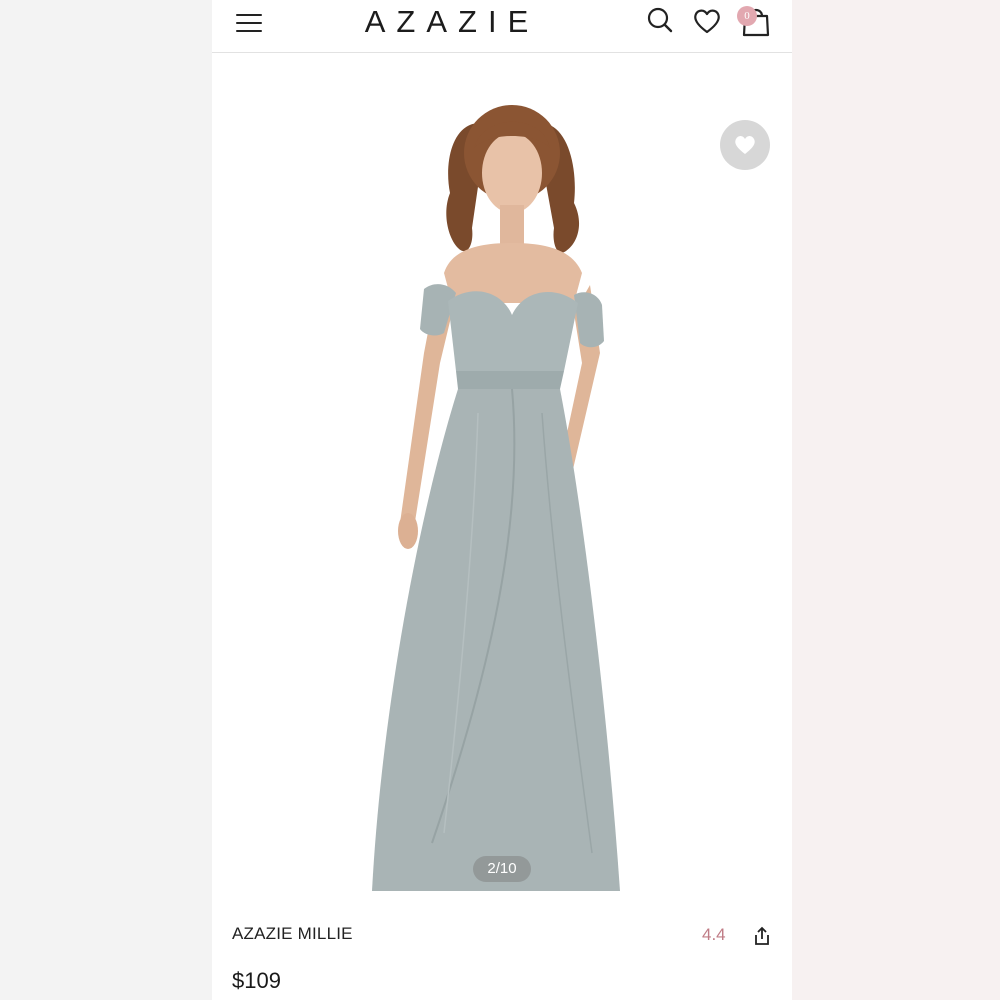 The width and height of the screenshot is (1000, 1000). I want to click on share-icon, so click(762, 936).